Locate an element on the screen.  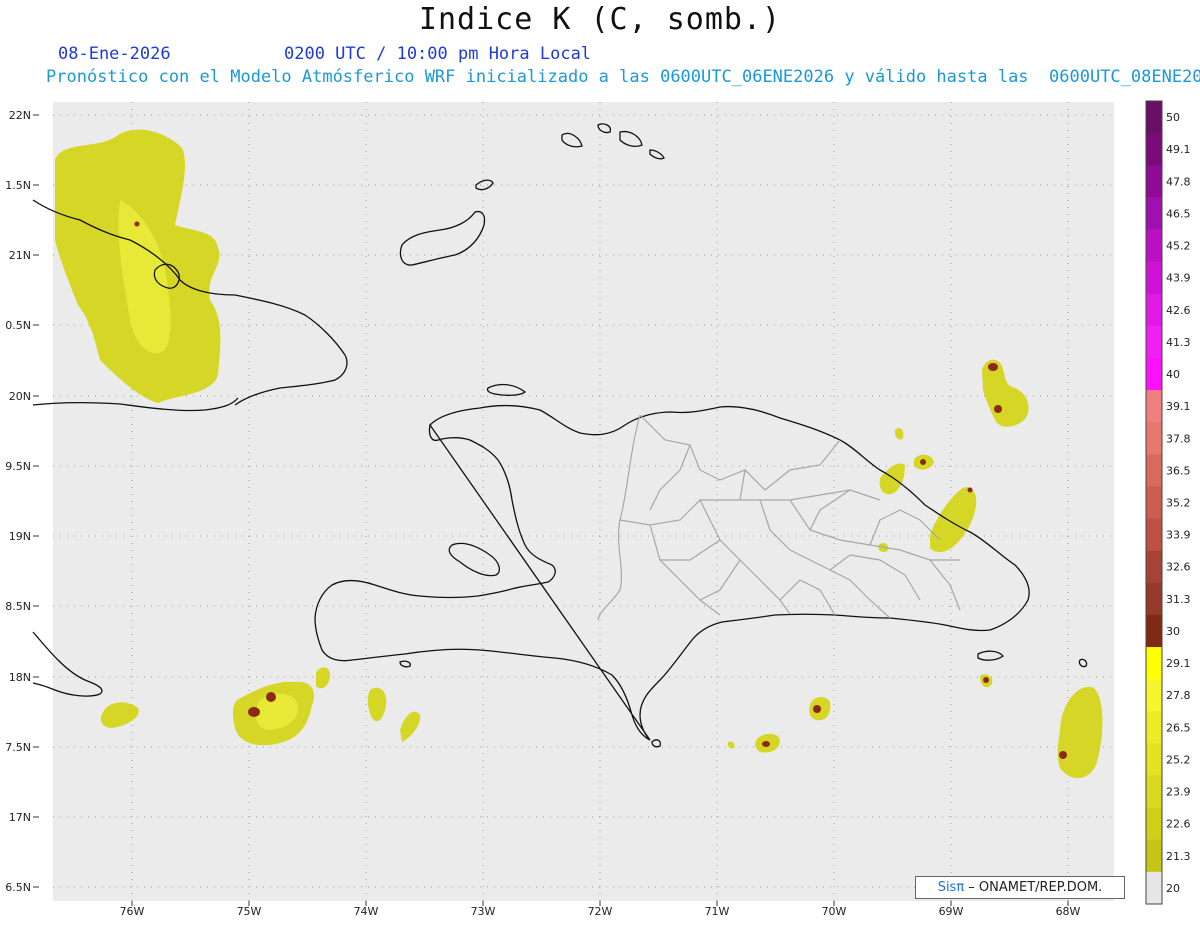
lat-label: 8.5N is located at coordinates (18, 606).